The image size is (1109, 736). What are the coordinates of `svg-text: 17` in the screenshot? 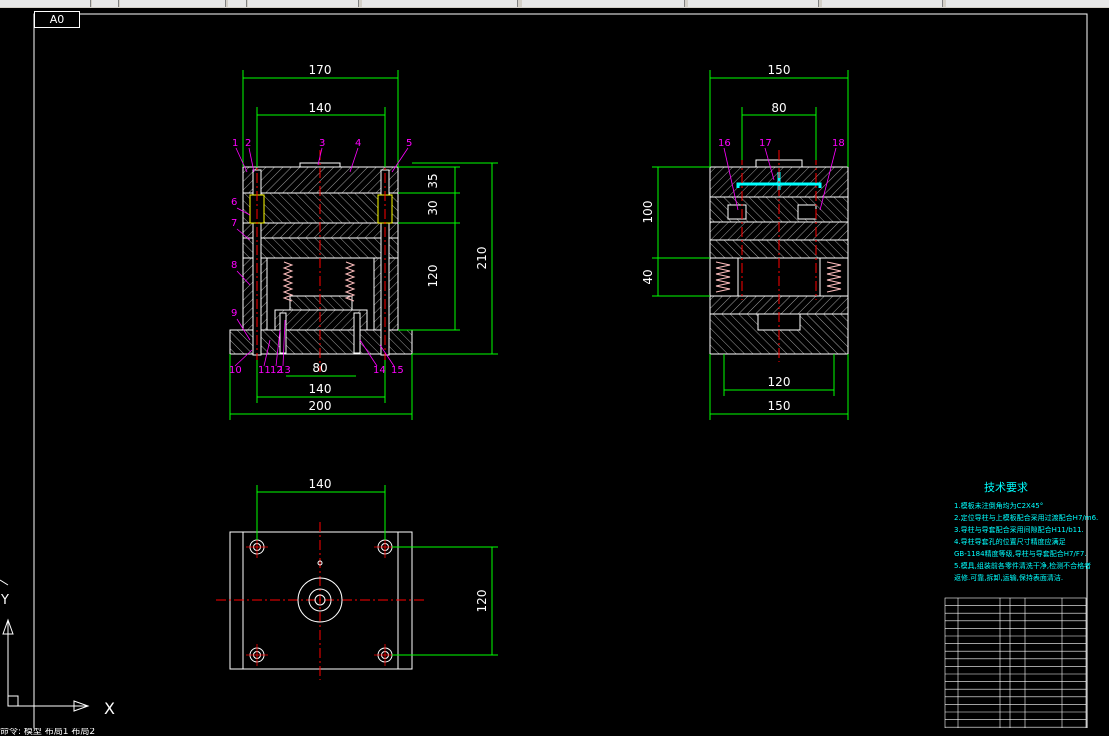 It's located at (765, 143).